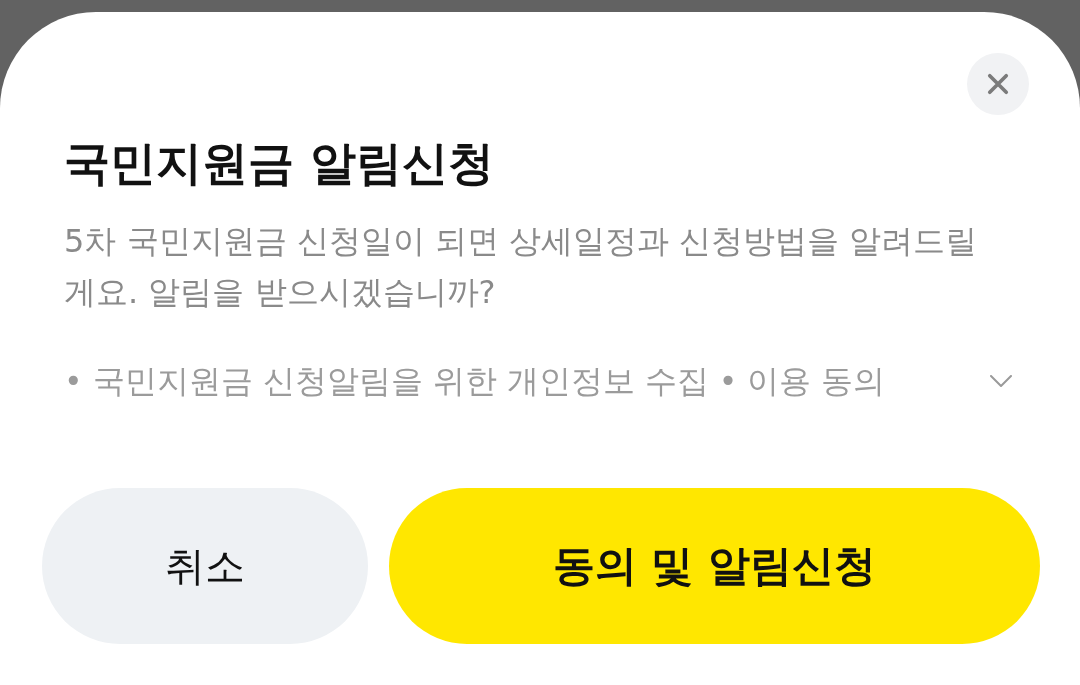  Describe the element at coordinates (714, 566) in the screenshot. I see `agree-button: 동의 및 알림신청` at that location.